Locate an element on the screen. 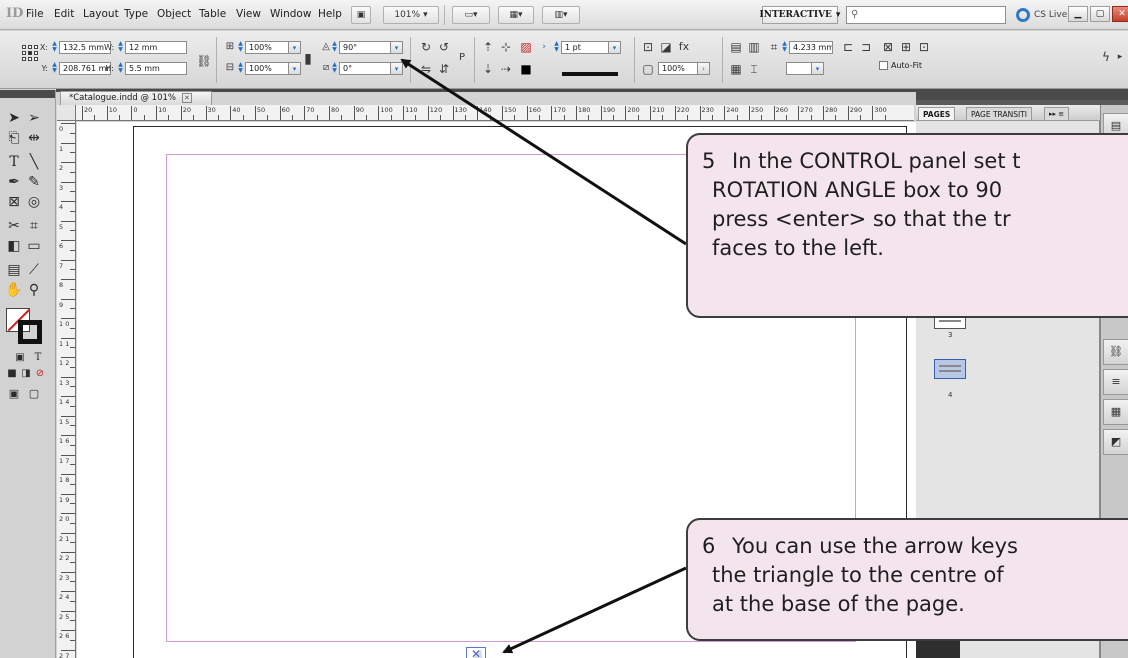  menu-edit: Edit is located at coordinates (64, 14).